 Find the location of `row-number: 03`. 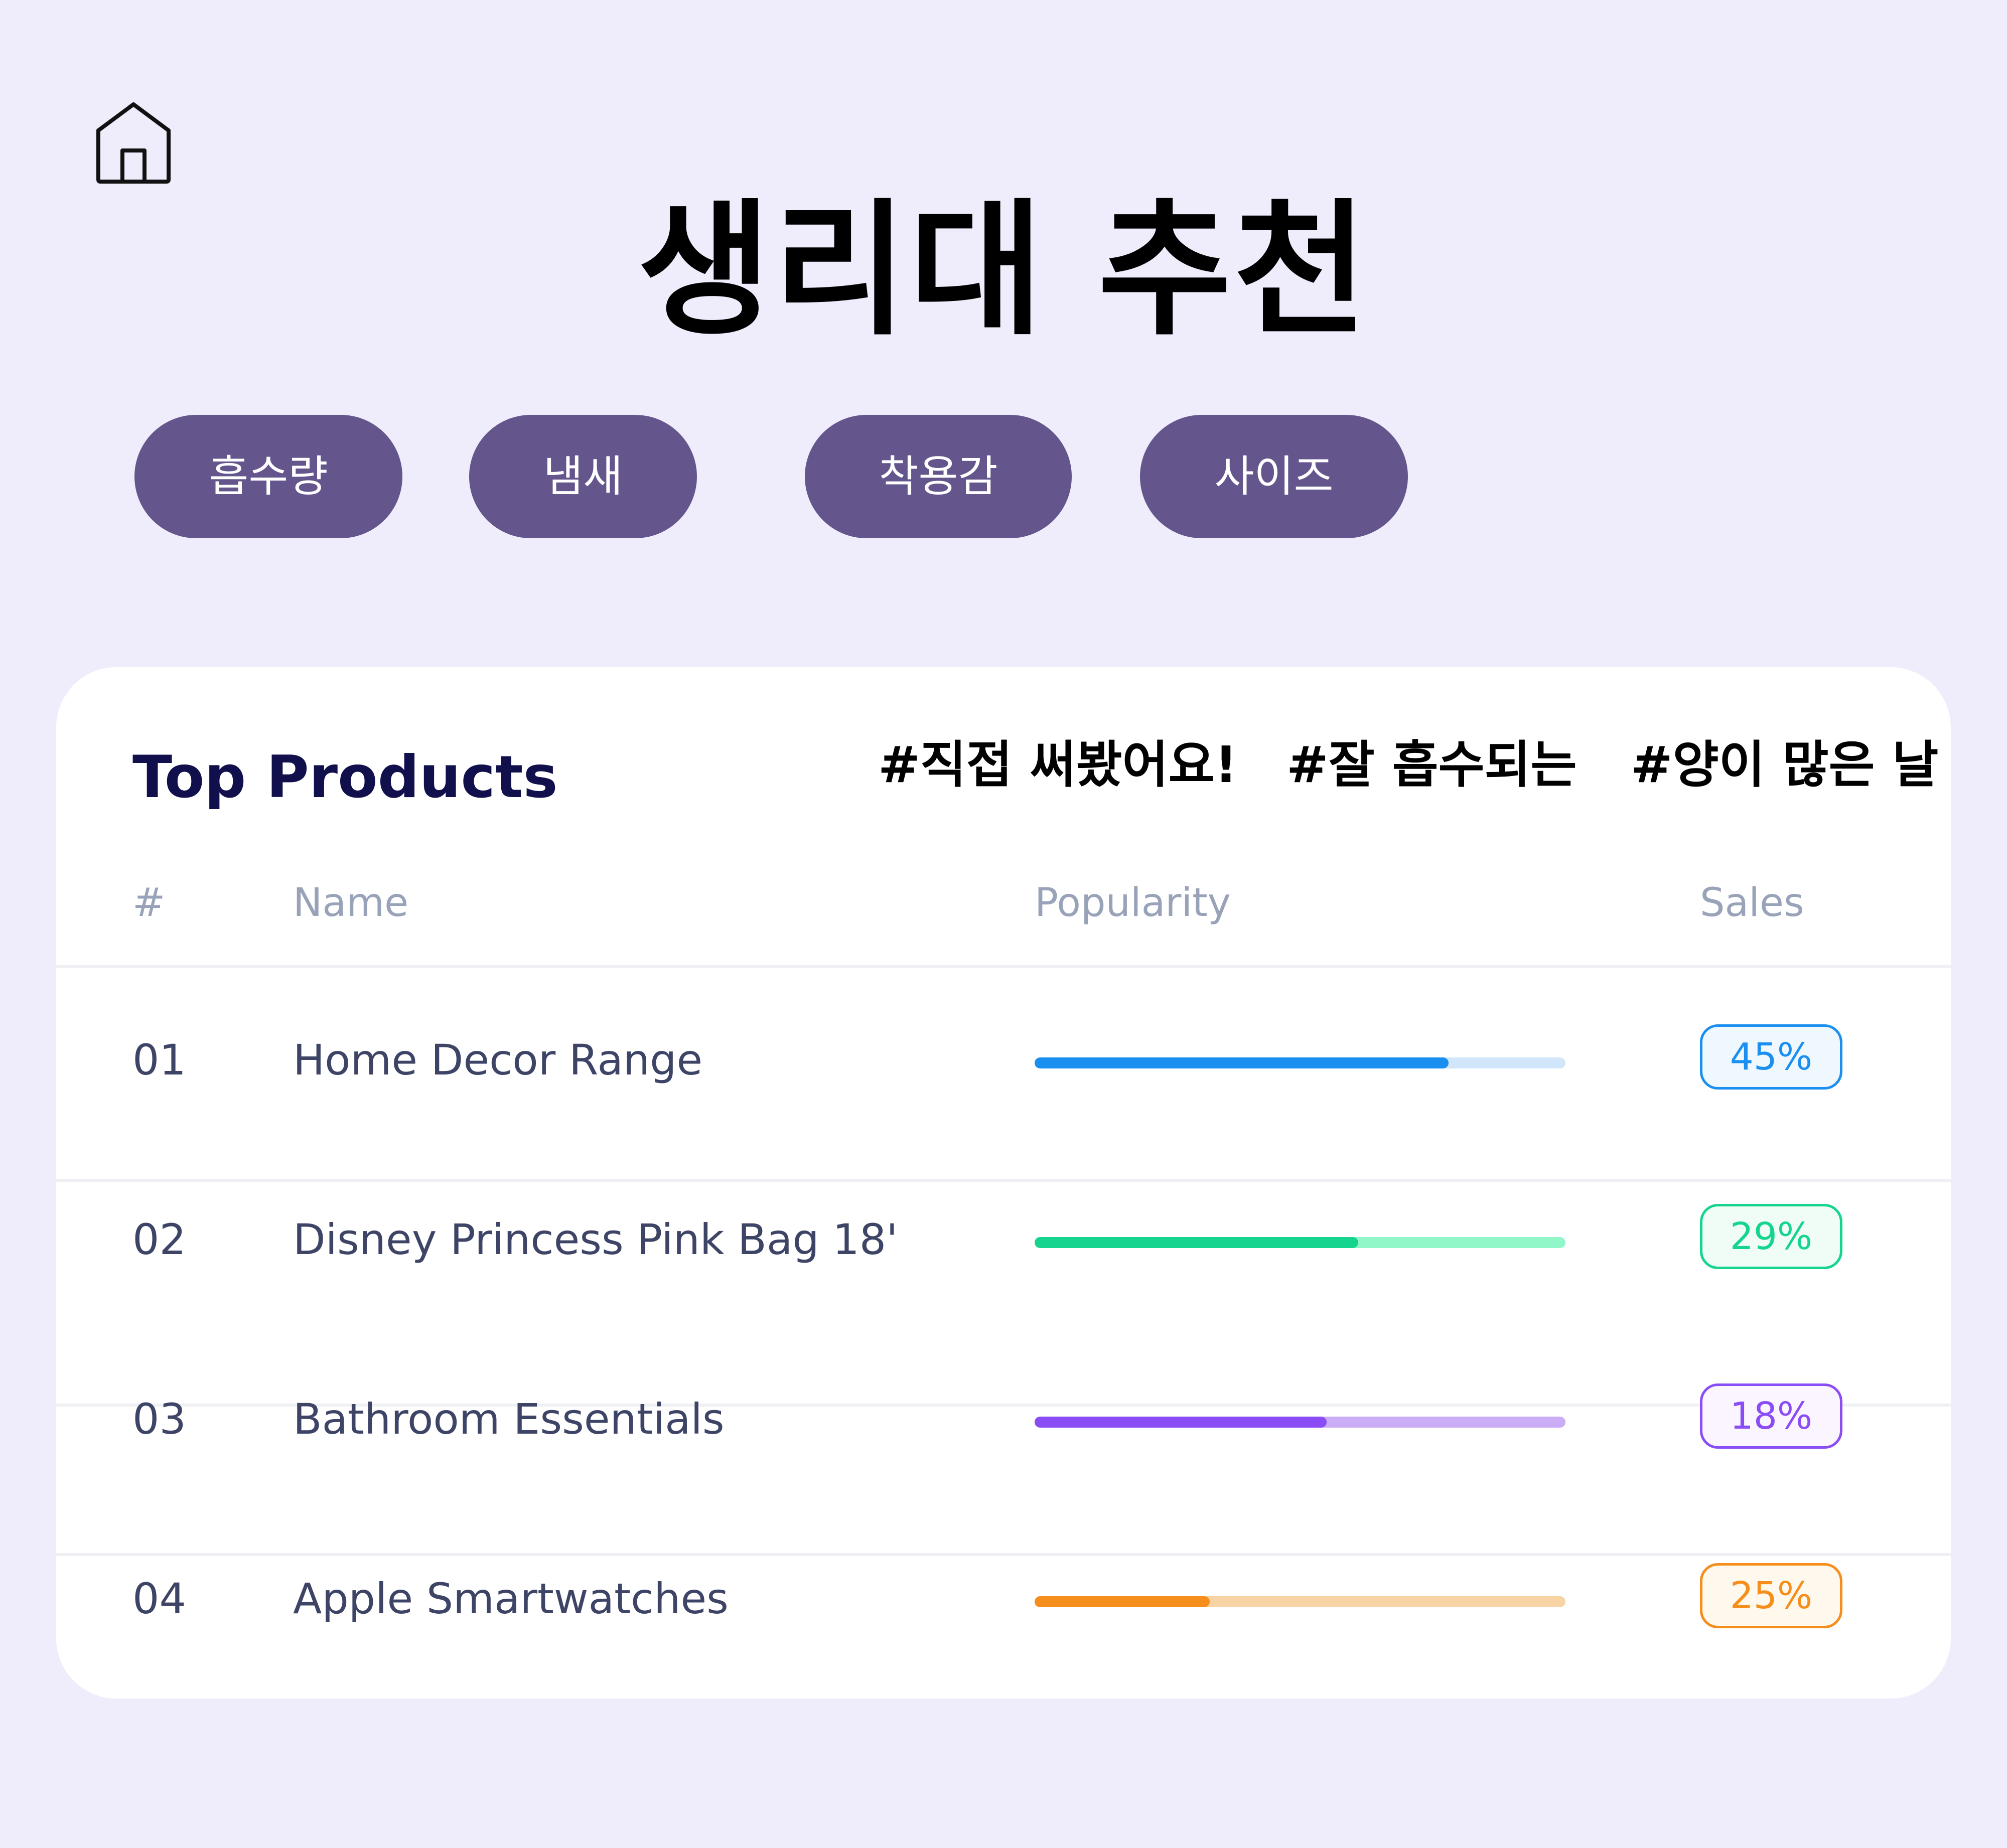

row-number: 03 is located at coordinates (159, 1419).